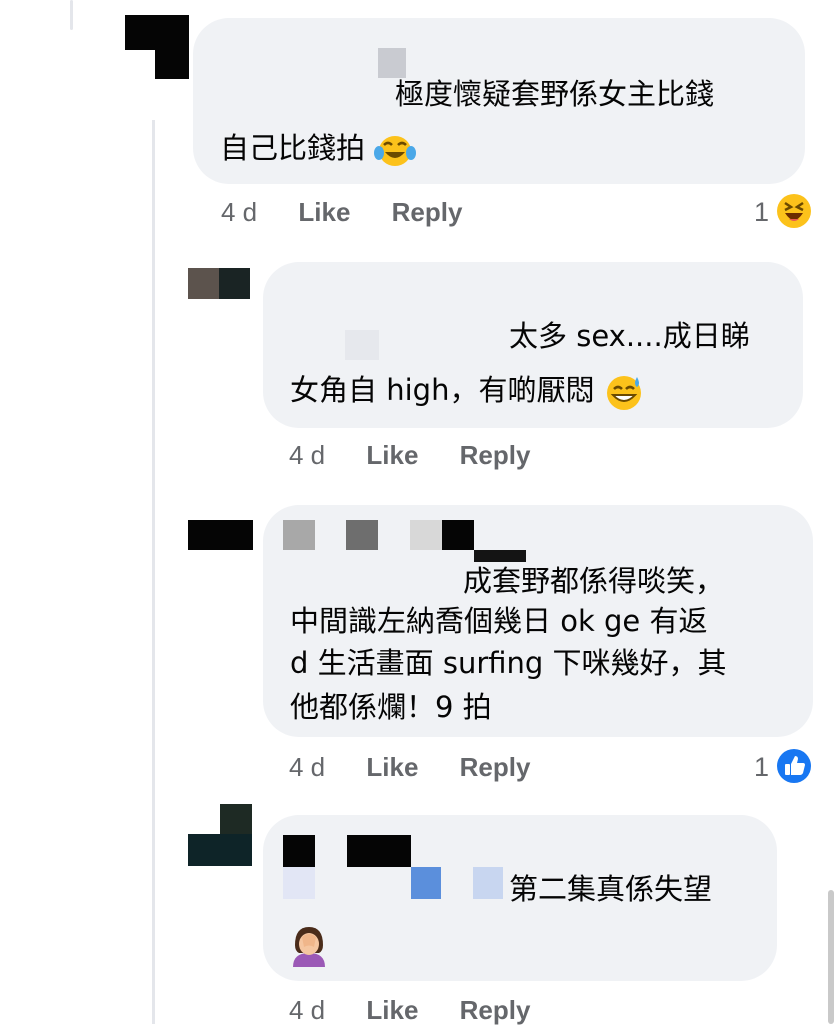 Image resolution: width=838 pixels, height=1026 pixels. Describe the element at coordinates (794, 766) in the screenshot. I see `like-thumb-icon` at that location.